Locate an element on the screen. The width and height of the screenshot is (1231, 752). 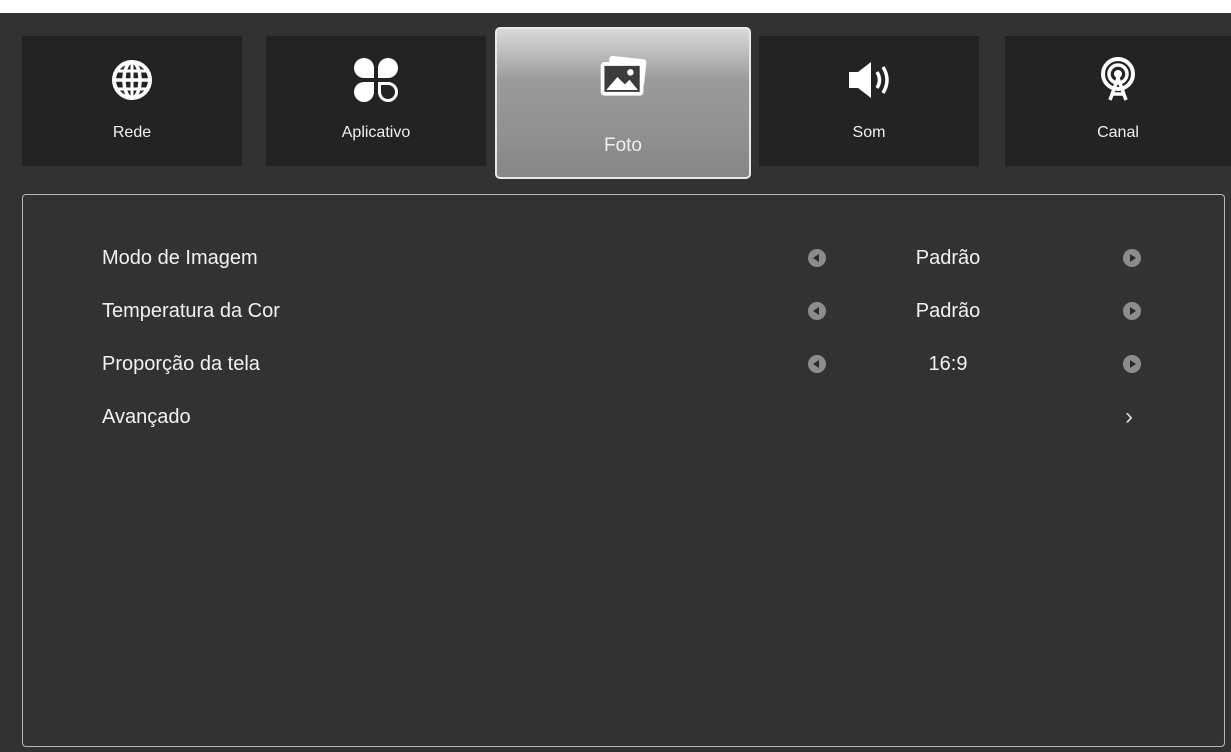
setting-label: Temperatura da Cor is located at coordinates (191, 311).